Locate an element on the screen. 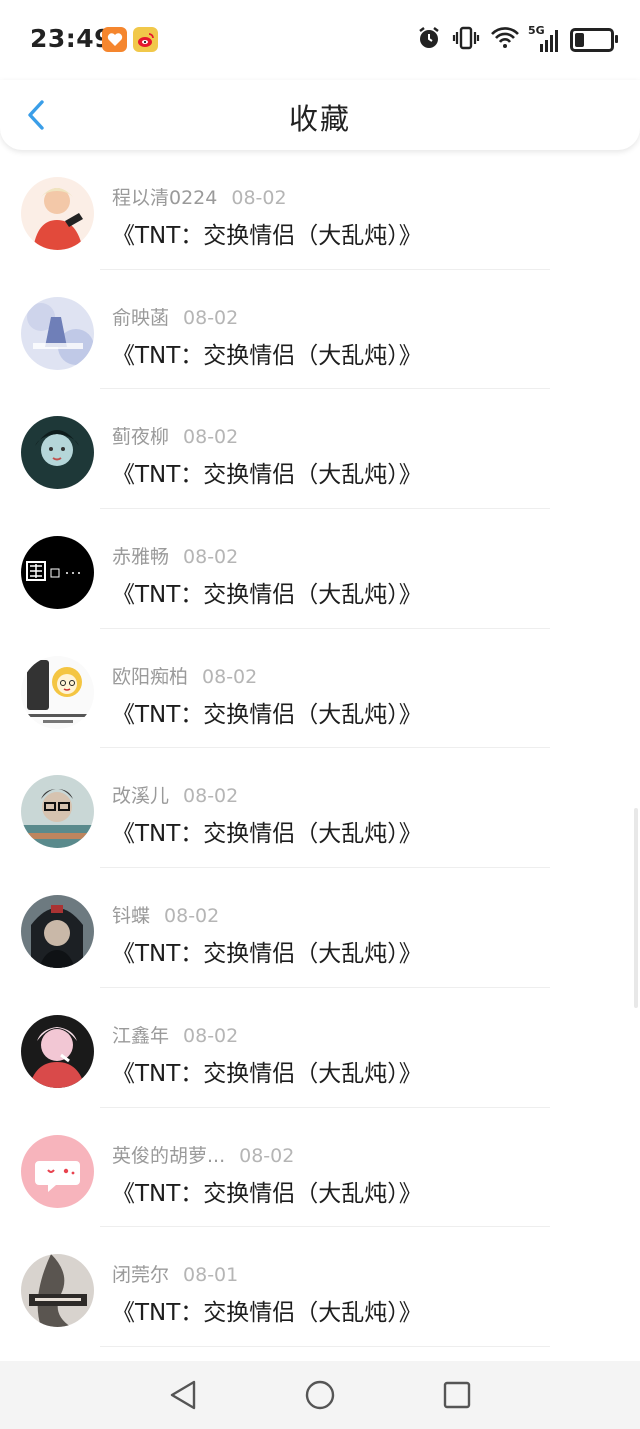 The width and height of the screenshot is (640, 1429). list-item: 程以清0224 08-02 《TNT：交换情侣（大乱炖）》 is located at coordinates (320, 210).